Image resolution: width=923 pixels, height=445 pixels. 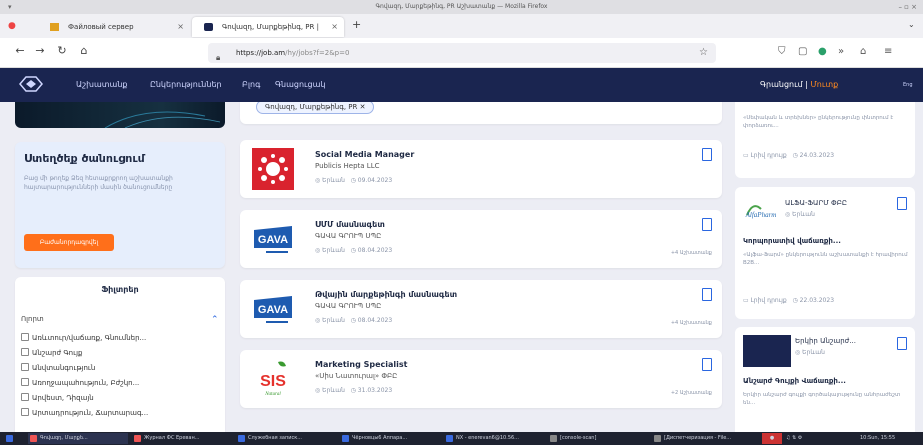 I want to click on job-company: «Սիս Նատուրալ» ՓԲԸ, so click(x=356, y=376).